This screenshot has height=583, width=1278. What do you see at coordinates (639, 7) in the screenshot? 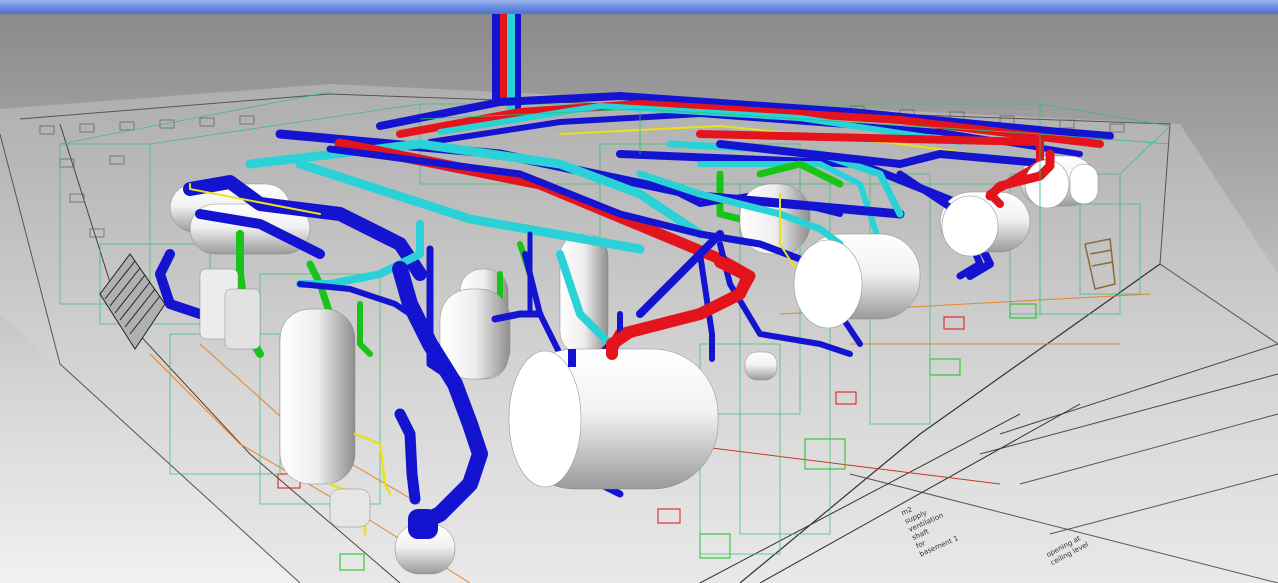
I see `window-title-bar` at bounding box center [639, 7].